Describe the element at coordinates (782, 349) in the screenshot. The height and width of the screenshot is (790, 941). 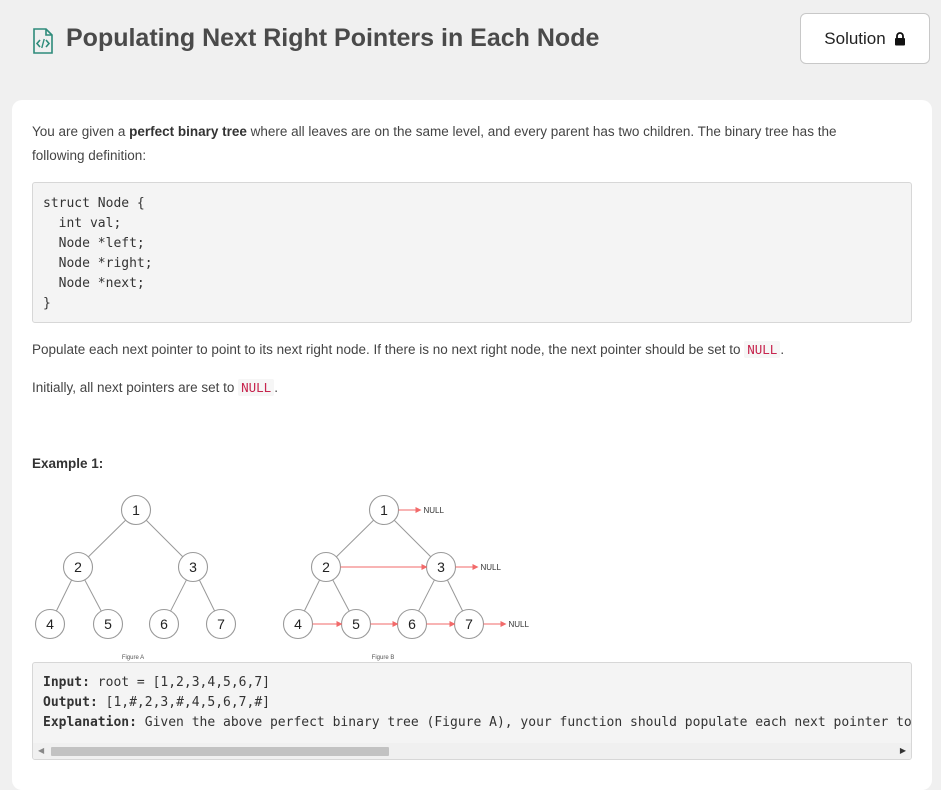
I see `populate-period: .` at that location.